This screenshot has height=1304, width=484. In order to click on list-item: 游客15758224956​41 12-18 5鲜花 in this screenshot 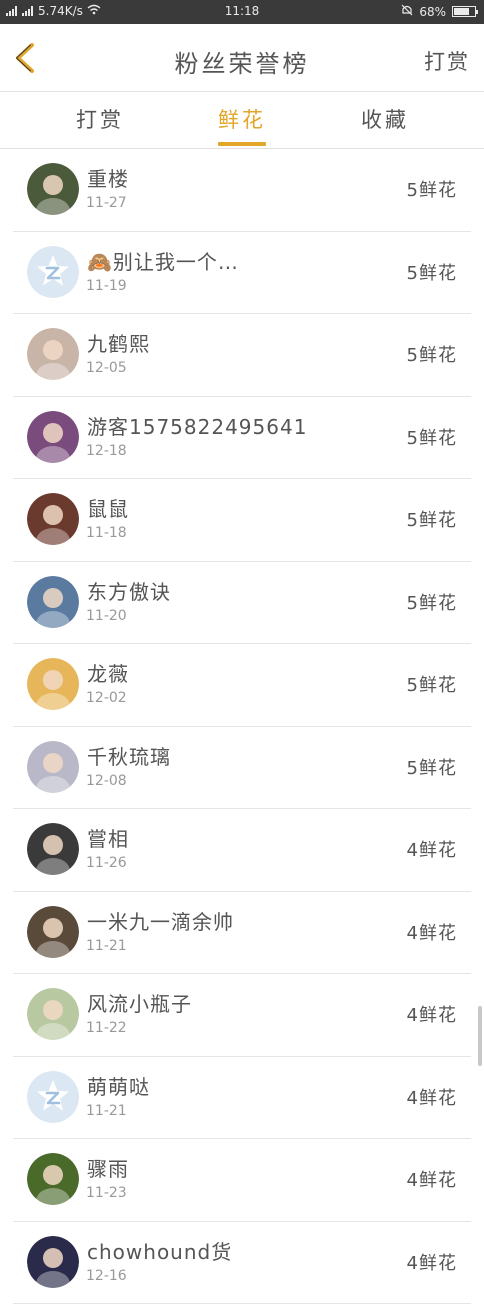, I will do `click(242, 438)`.